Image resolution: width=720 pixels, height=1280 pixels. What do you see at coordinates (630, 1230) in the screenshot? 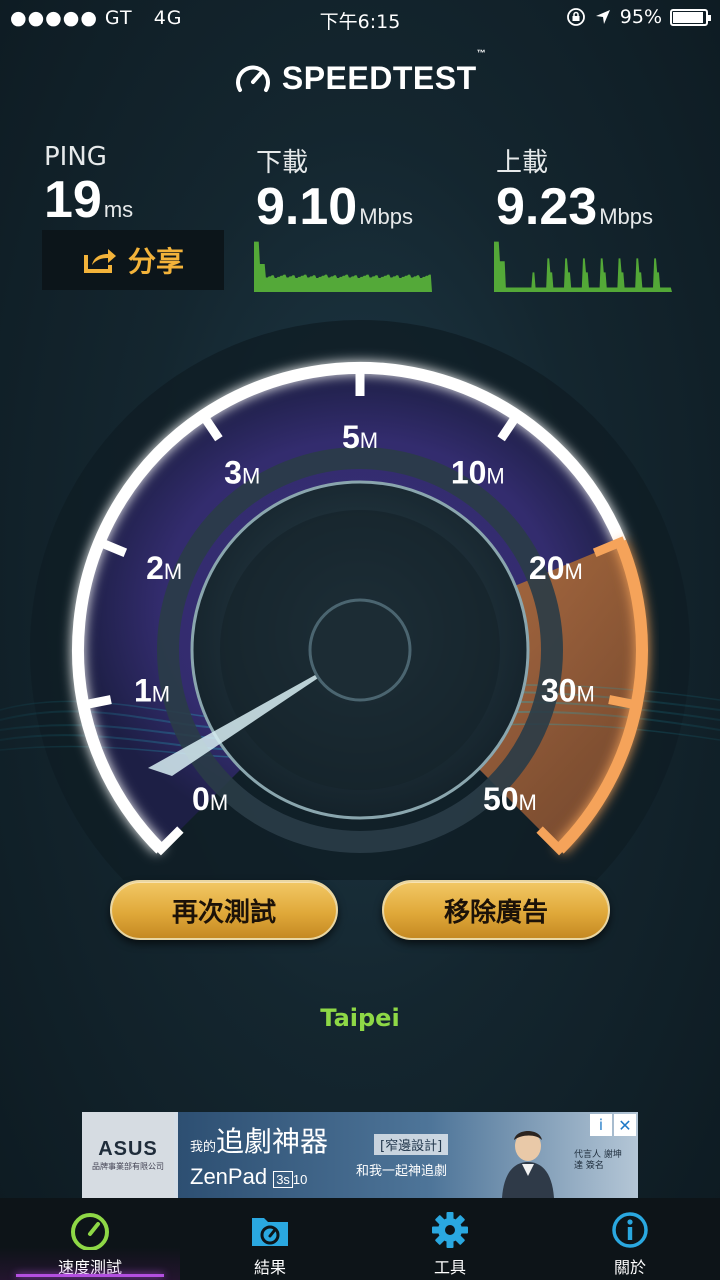
I see `info-icon` at bounding box center [630, 1230].